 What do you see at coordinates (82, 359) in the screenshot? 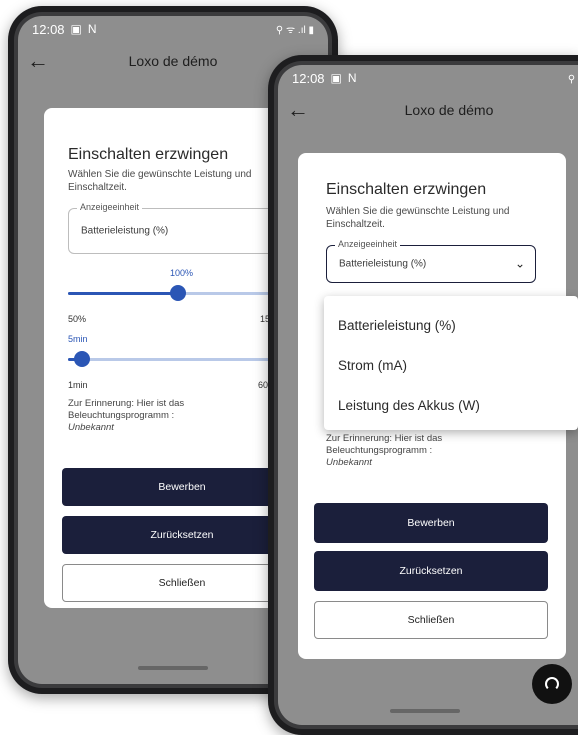
I see `time-slider-thumb` at bounding box center [82, 359].